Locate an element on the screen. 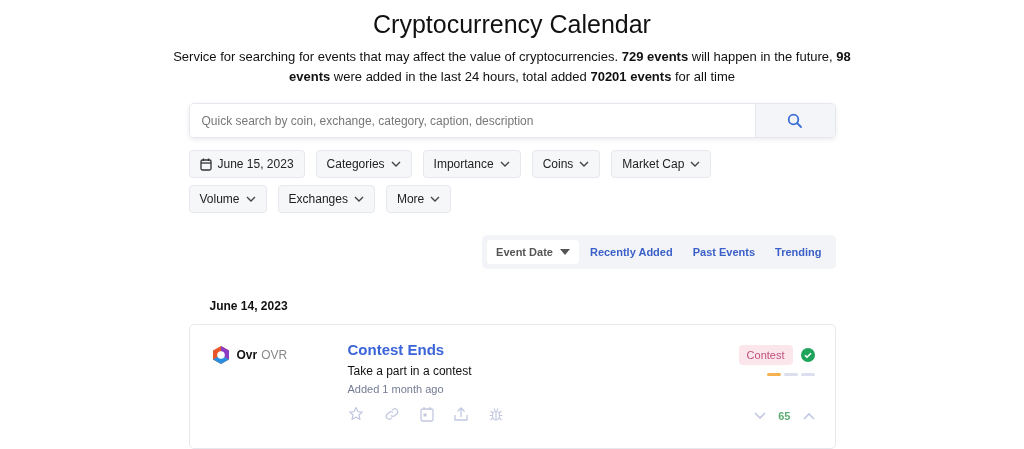 This screenshot has height=449, width=1024. vote-count: 65 is located at coordinates (784, 416).